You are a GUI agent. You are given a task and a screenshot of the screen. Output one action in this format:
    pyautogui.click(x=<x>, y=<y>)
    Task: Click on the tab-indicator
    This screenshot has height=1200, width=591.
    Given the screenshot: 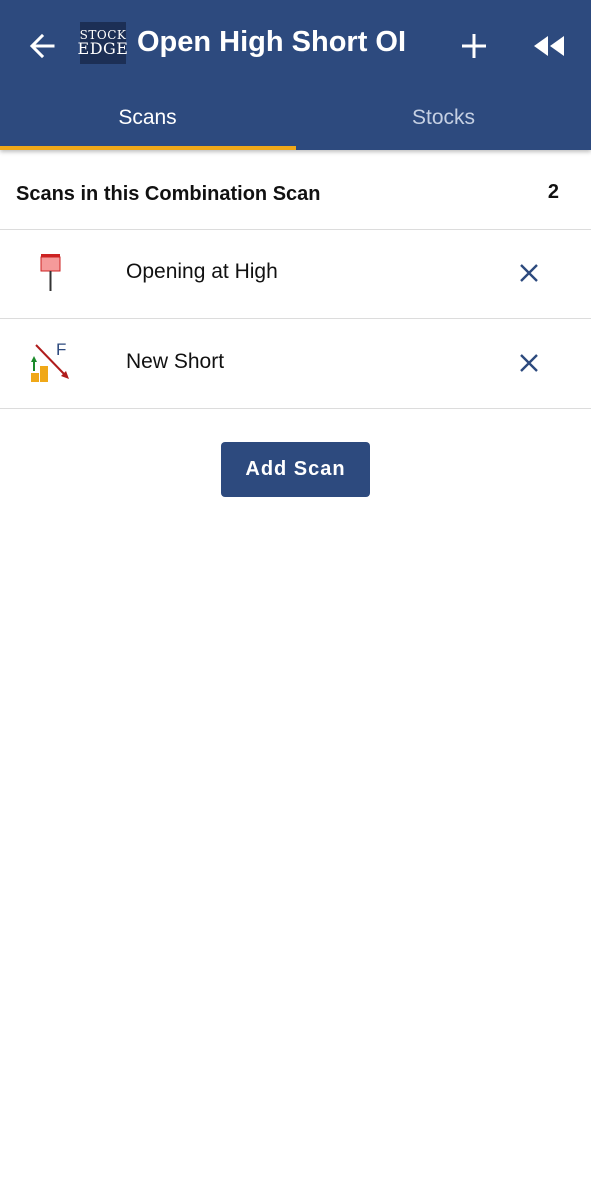 What is the action you would take?
    pyautogui.click(x=148, y=148)
    